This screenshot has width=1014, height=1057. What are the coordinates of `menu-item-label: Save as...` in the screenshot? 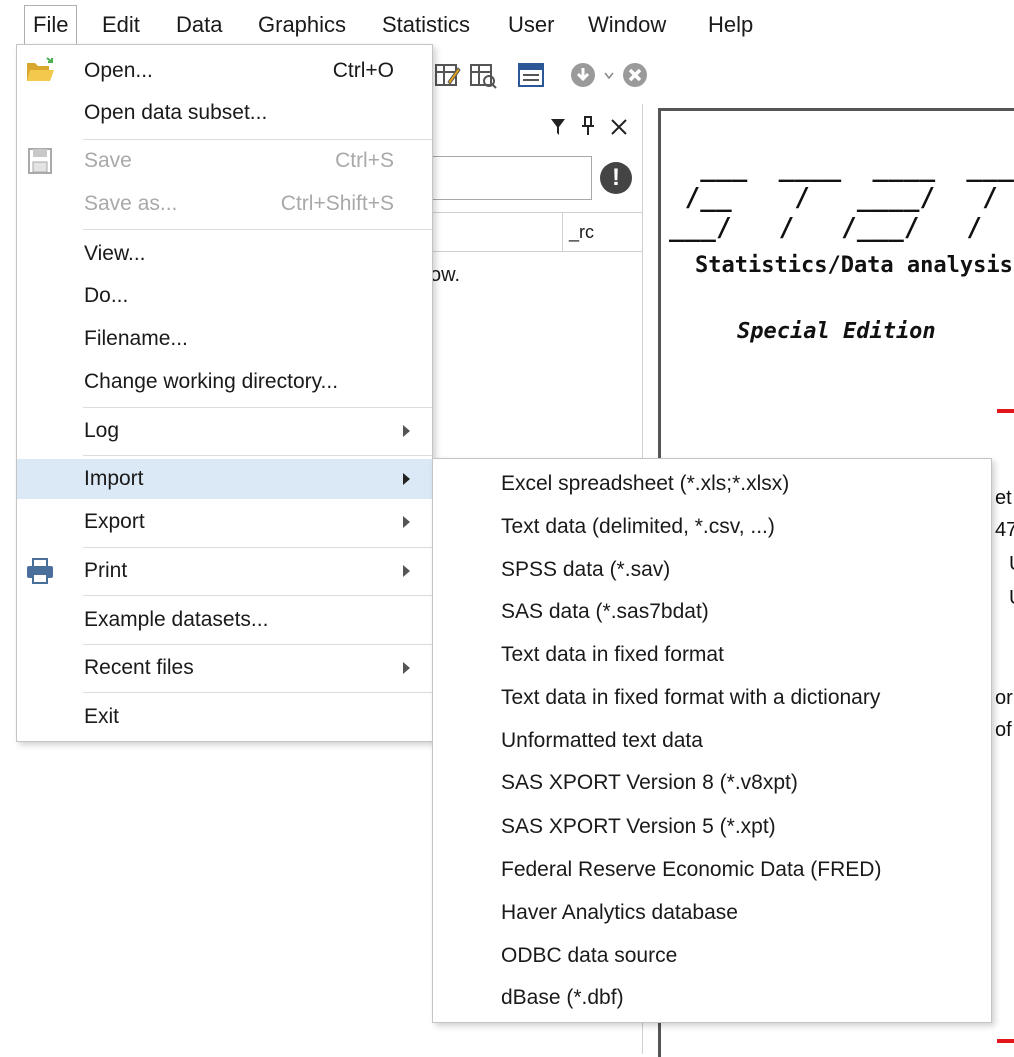 It's located at (131, 203).